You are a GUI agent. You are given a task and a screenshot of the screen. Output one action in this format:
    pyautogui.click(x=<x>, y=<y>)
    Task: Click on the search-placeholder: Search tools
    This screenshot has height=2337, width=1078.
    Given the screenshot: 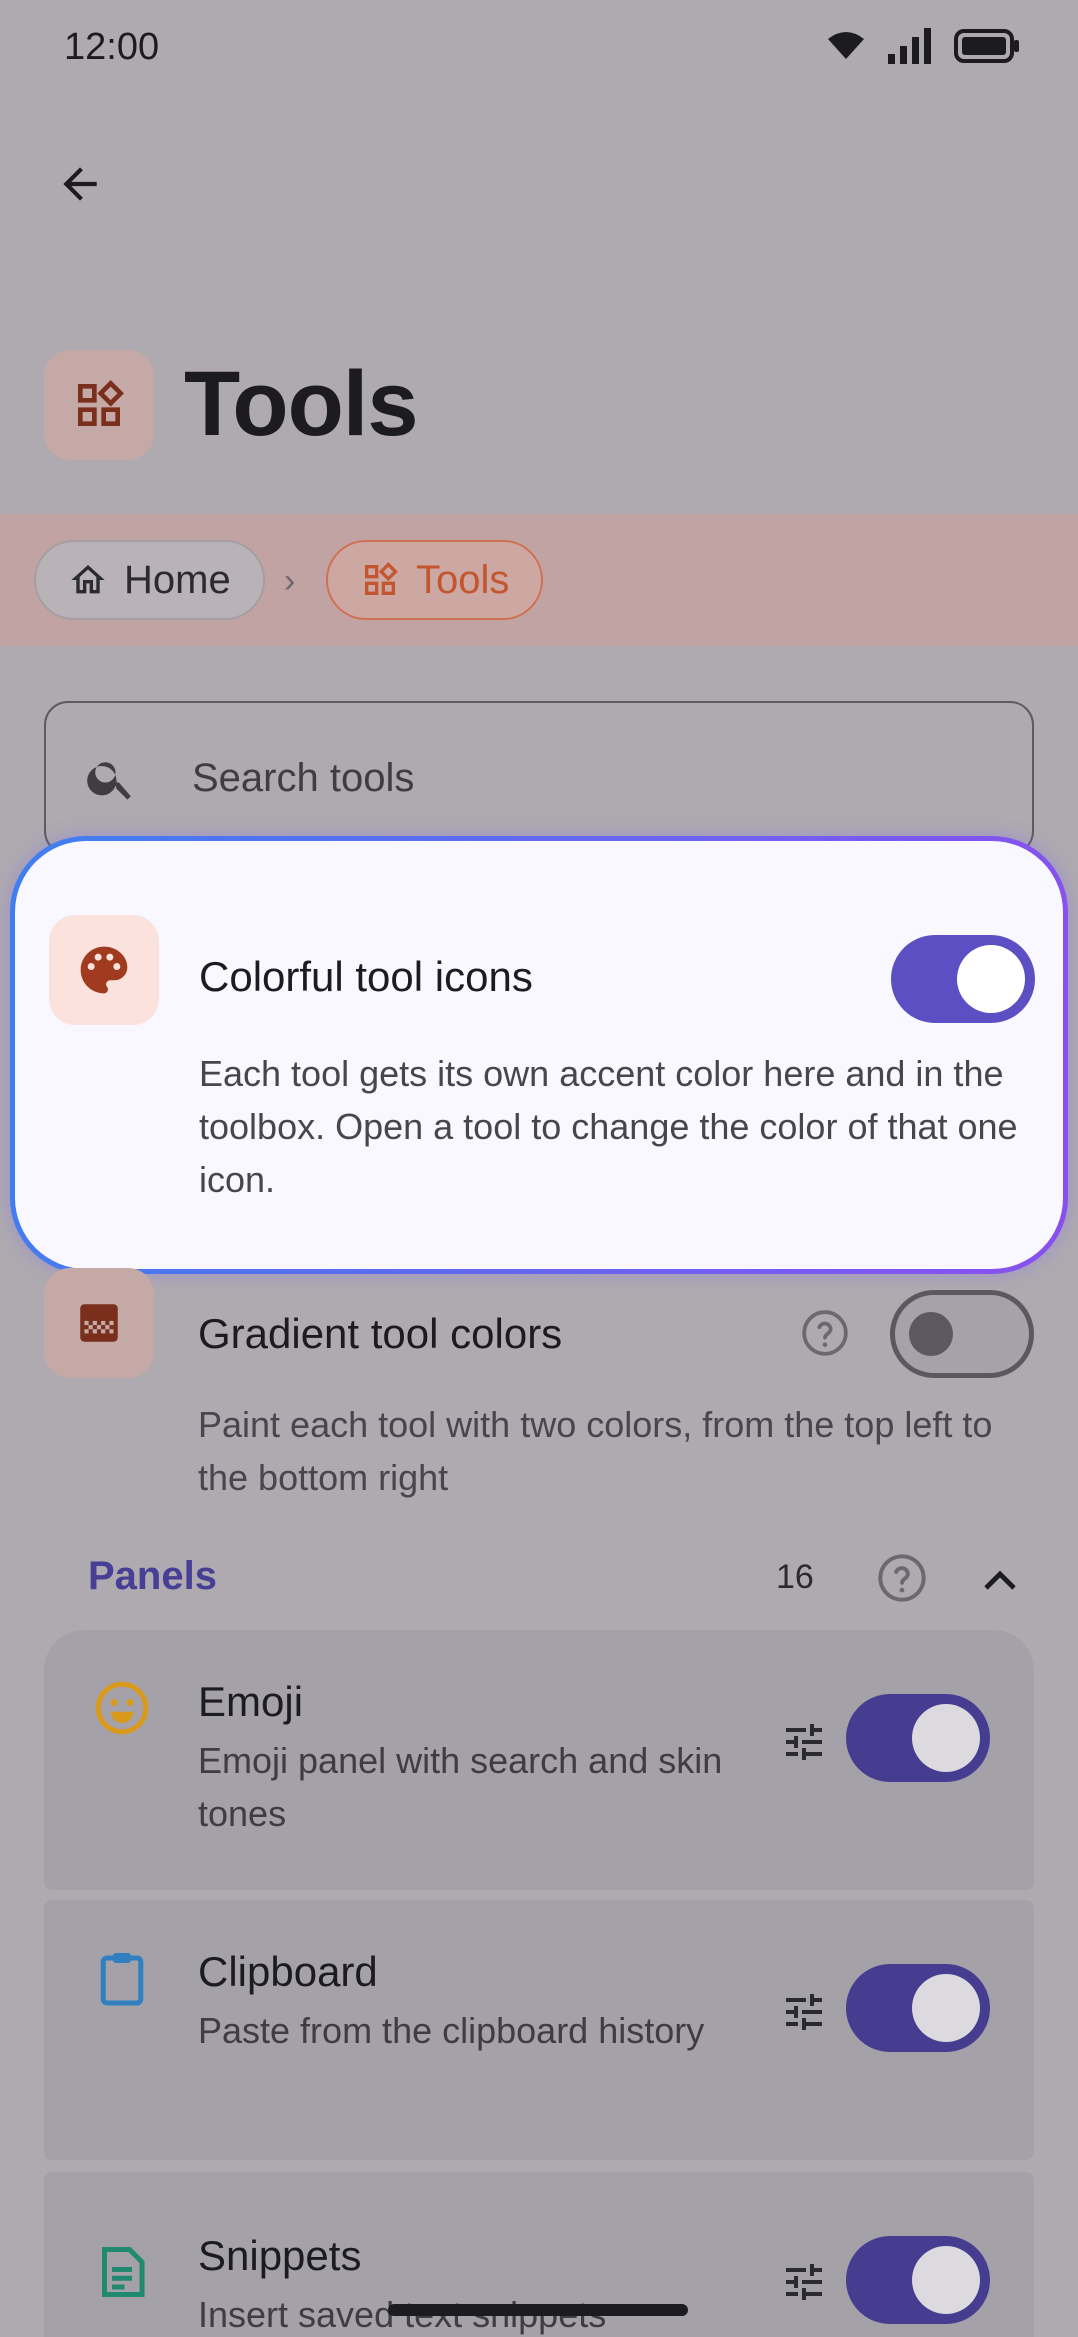 What is the action you would take?
    pyautogui.click(x=303, y=777)
    